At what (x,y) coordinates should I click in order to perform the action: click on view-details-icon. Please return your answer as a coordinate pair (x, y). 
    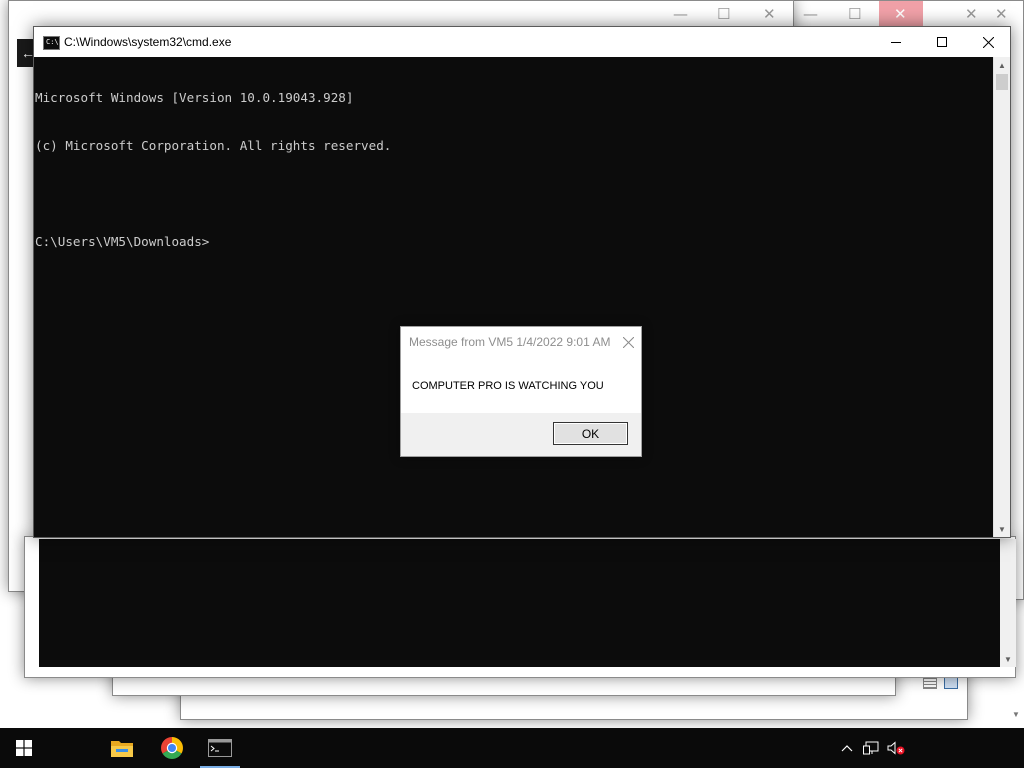
    Looking at the image, I should click on (930, 683).